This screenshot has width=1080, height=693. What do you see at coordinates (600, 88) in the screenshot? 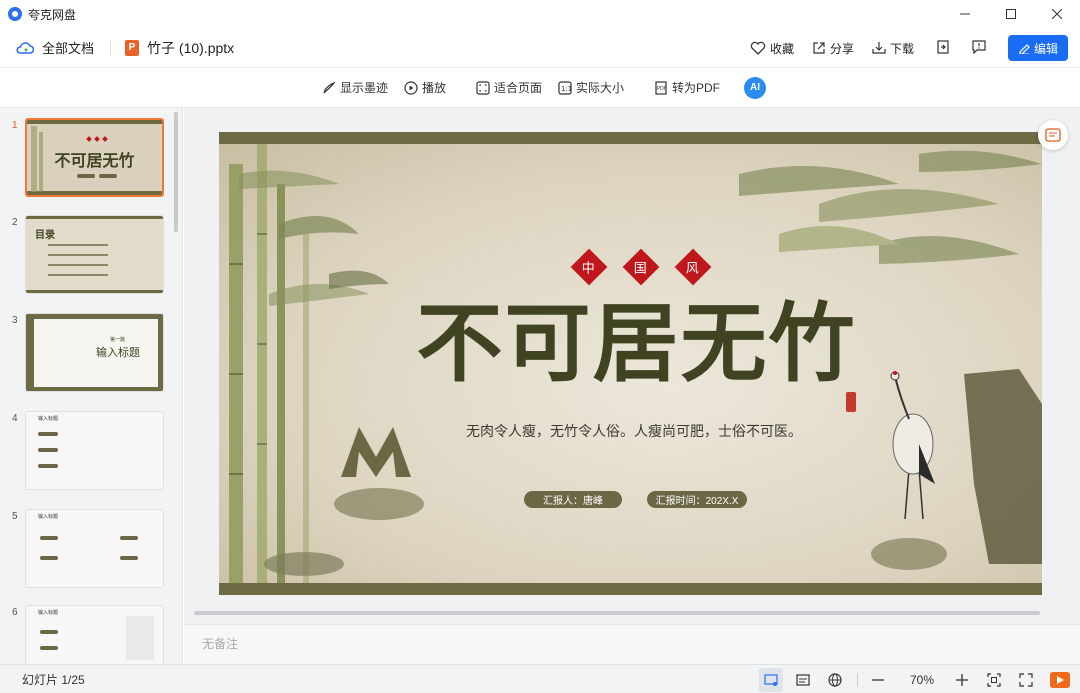
I see `actual-size-label: 实际大小` at bounding box center [600, 88].